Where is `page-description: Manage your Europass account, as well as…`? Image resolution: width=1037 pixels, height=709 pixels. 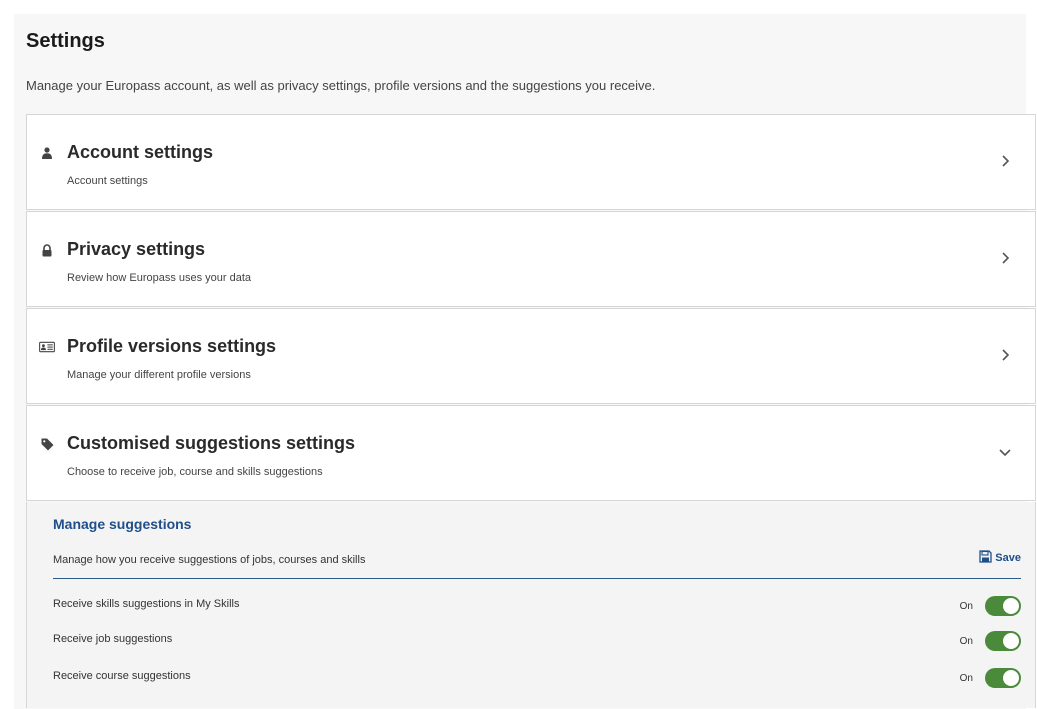
page-description: Manage your Europass account, as well as… is located at coordinates (341, 85).